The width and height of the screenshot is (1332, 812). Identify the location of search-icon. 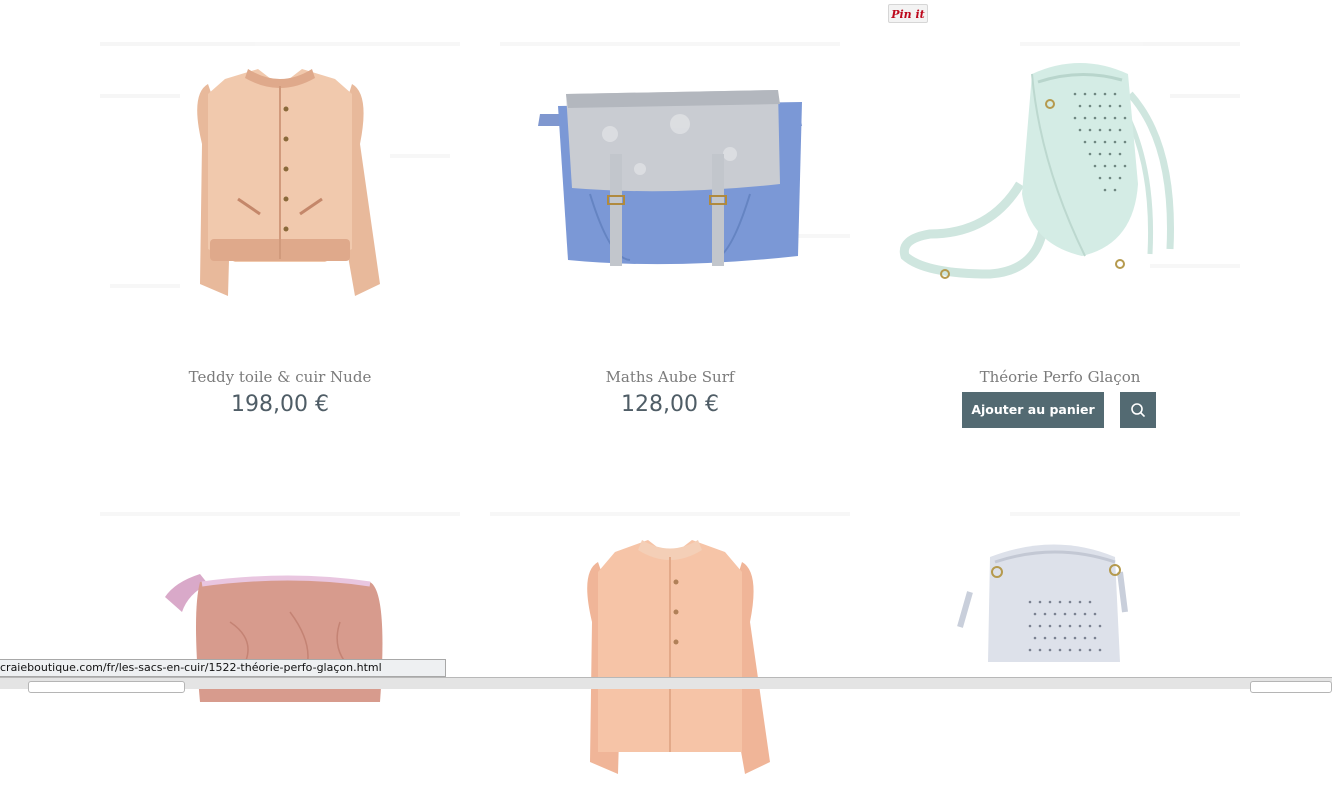
(1138, 410).